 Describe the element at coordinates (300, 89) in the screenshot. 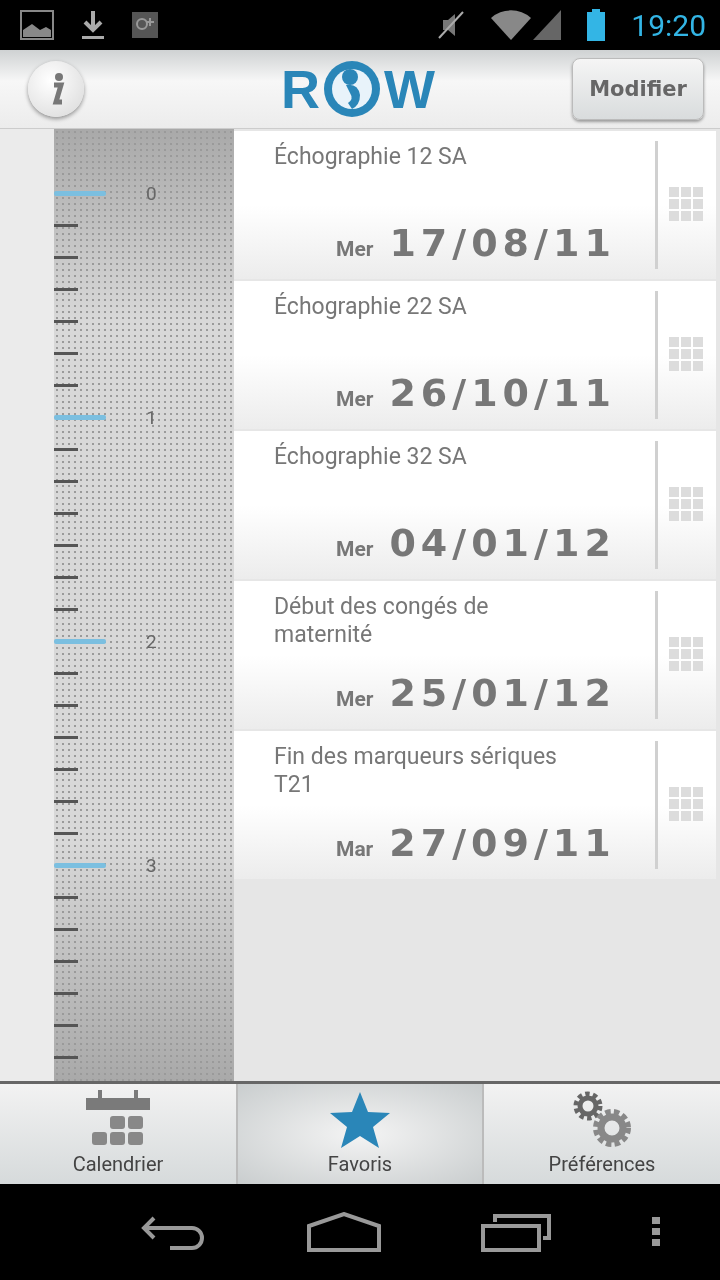

I see `logo-letter: R` at that location.